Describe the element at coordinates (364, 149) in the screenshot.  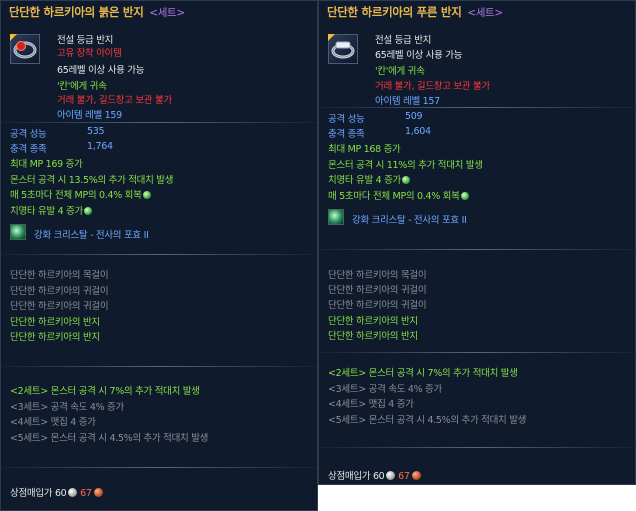
I see `effect-line: 최대 MP 168 증가` at that location.